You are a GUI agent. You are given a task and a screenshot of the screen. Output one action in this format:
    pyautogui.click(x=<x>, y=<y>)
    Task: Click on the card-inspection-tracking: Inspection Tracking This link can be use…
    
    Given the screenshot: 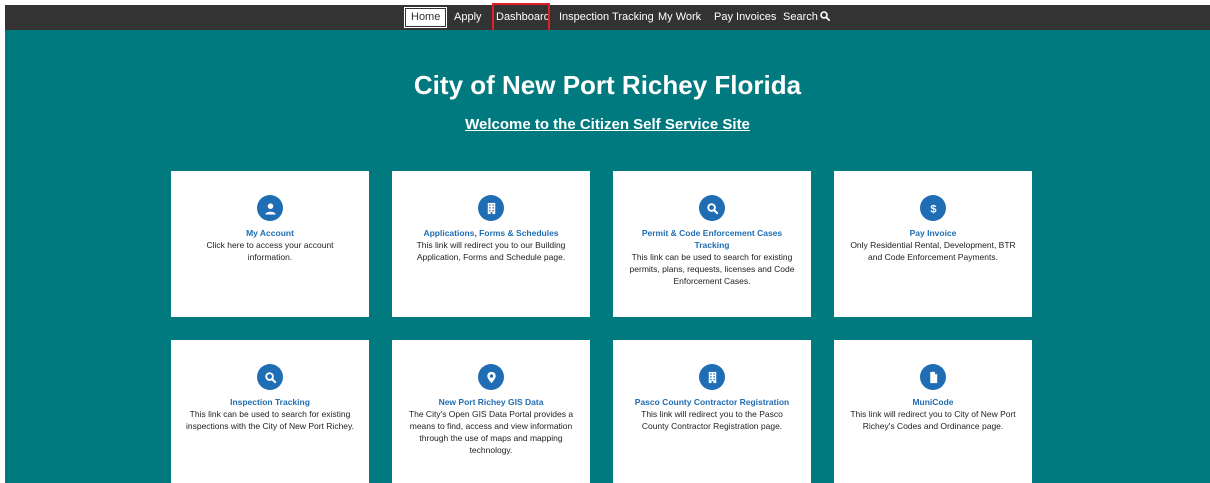 What is the action you would take?
    pyautogui.click(x=270, y=411)
    